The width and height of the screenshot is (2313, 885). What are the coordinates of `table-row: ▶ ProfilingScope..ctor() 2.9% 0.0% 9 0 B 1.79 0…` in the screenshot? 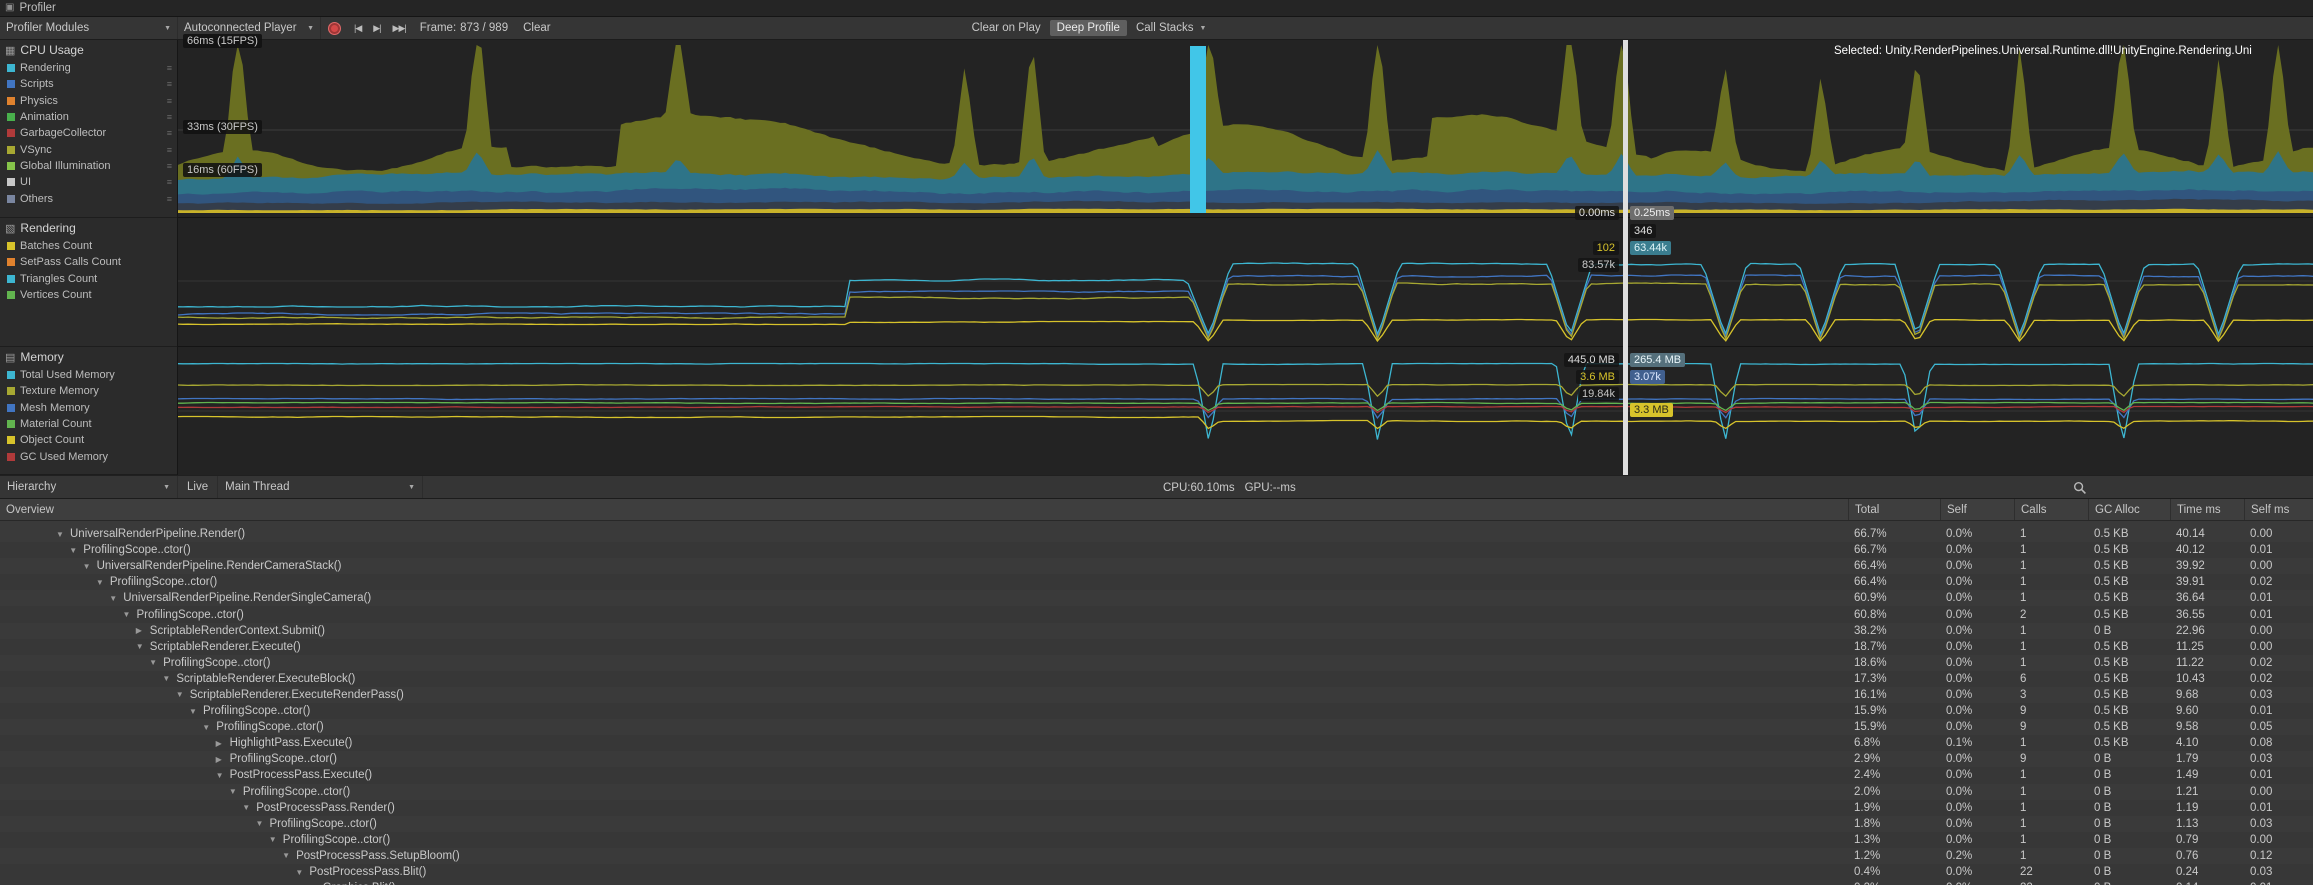 It's located at (1156, 759).